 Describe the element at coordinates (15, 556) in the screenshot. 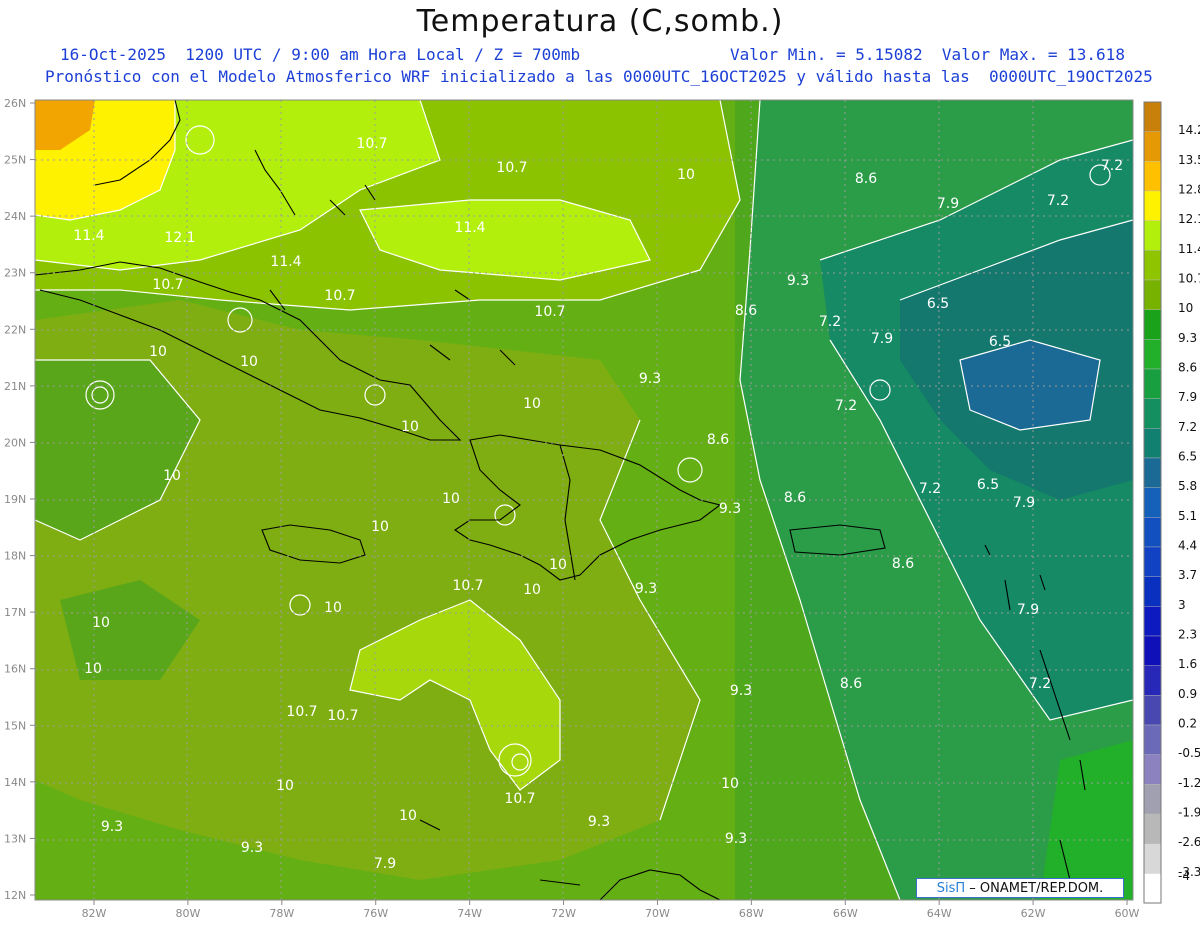

I see `lat-label: 18N` at that location.